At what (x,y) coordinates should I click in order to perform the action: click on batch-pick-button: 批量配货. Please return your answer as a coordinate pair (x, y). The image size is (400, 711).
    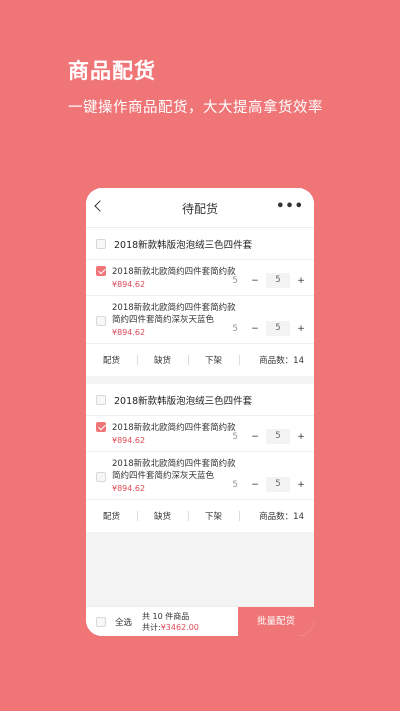
    Looking at the image, I should click on (276, 621).